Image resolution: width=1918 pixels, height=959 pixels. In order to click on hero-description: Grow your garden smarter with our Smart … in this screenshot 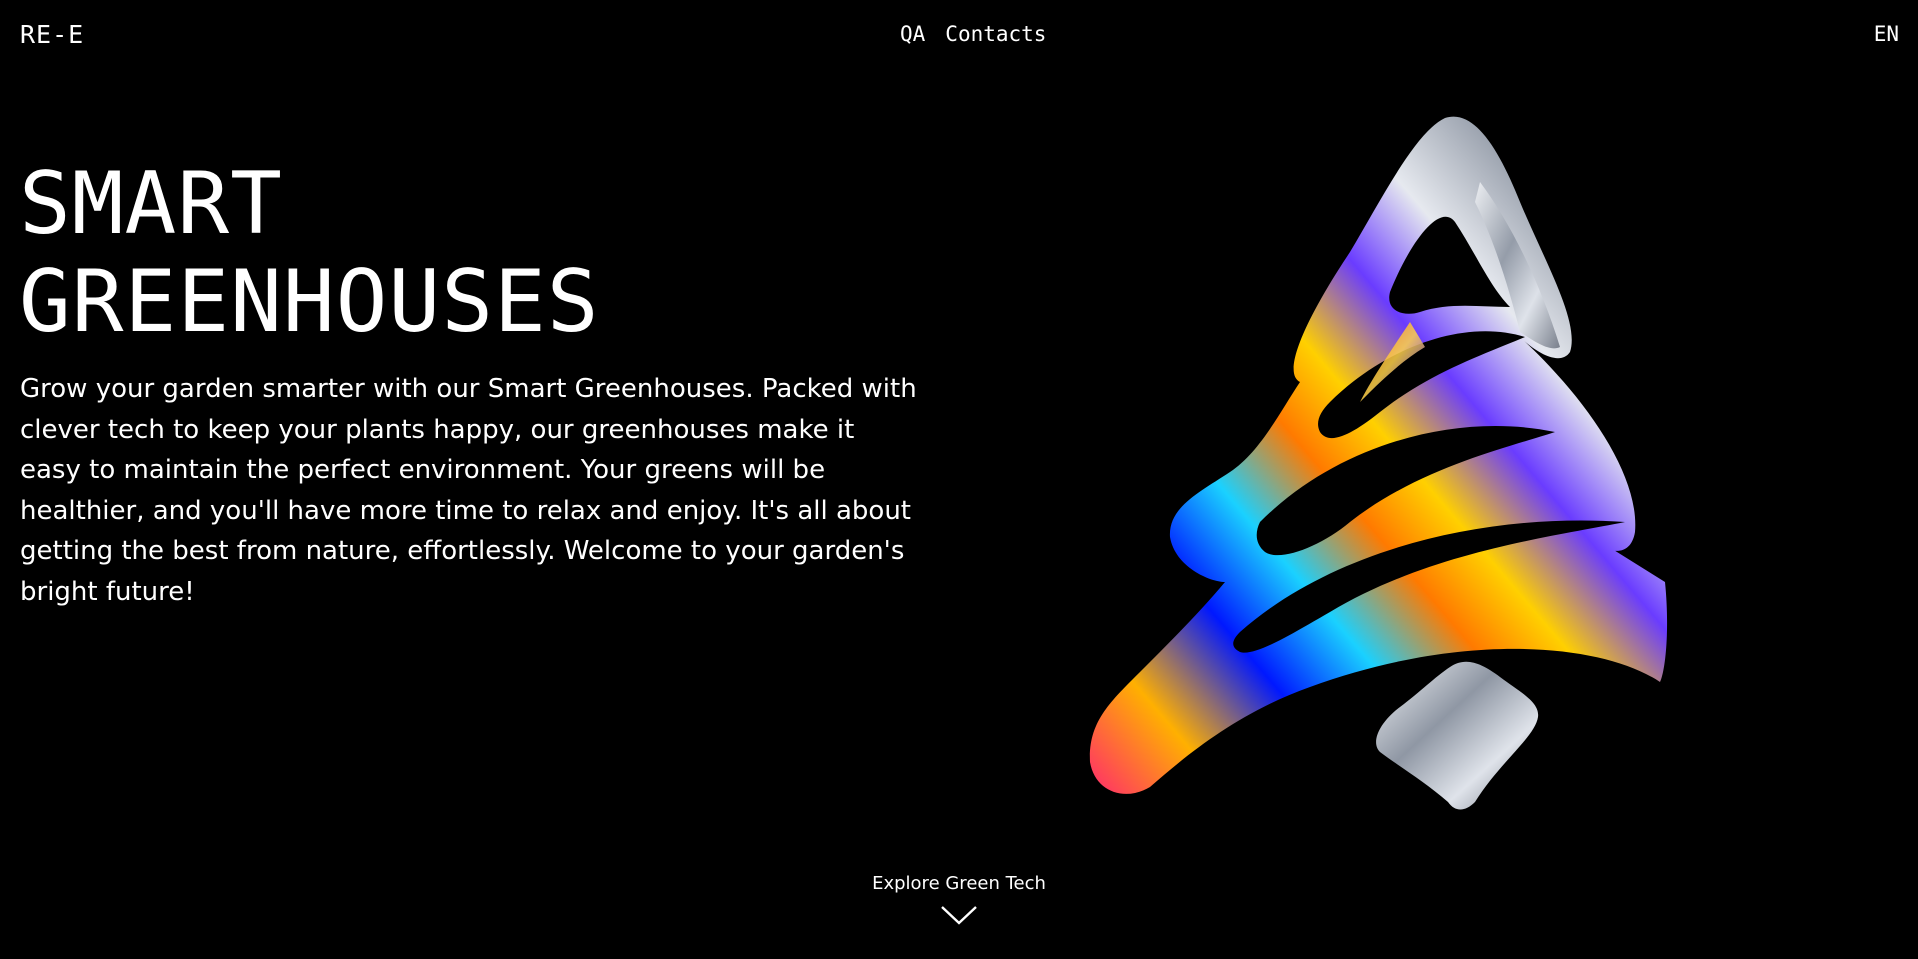, I will do `click(468, 490)`.